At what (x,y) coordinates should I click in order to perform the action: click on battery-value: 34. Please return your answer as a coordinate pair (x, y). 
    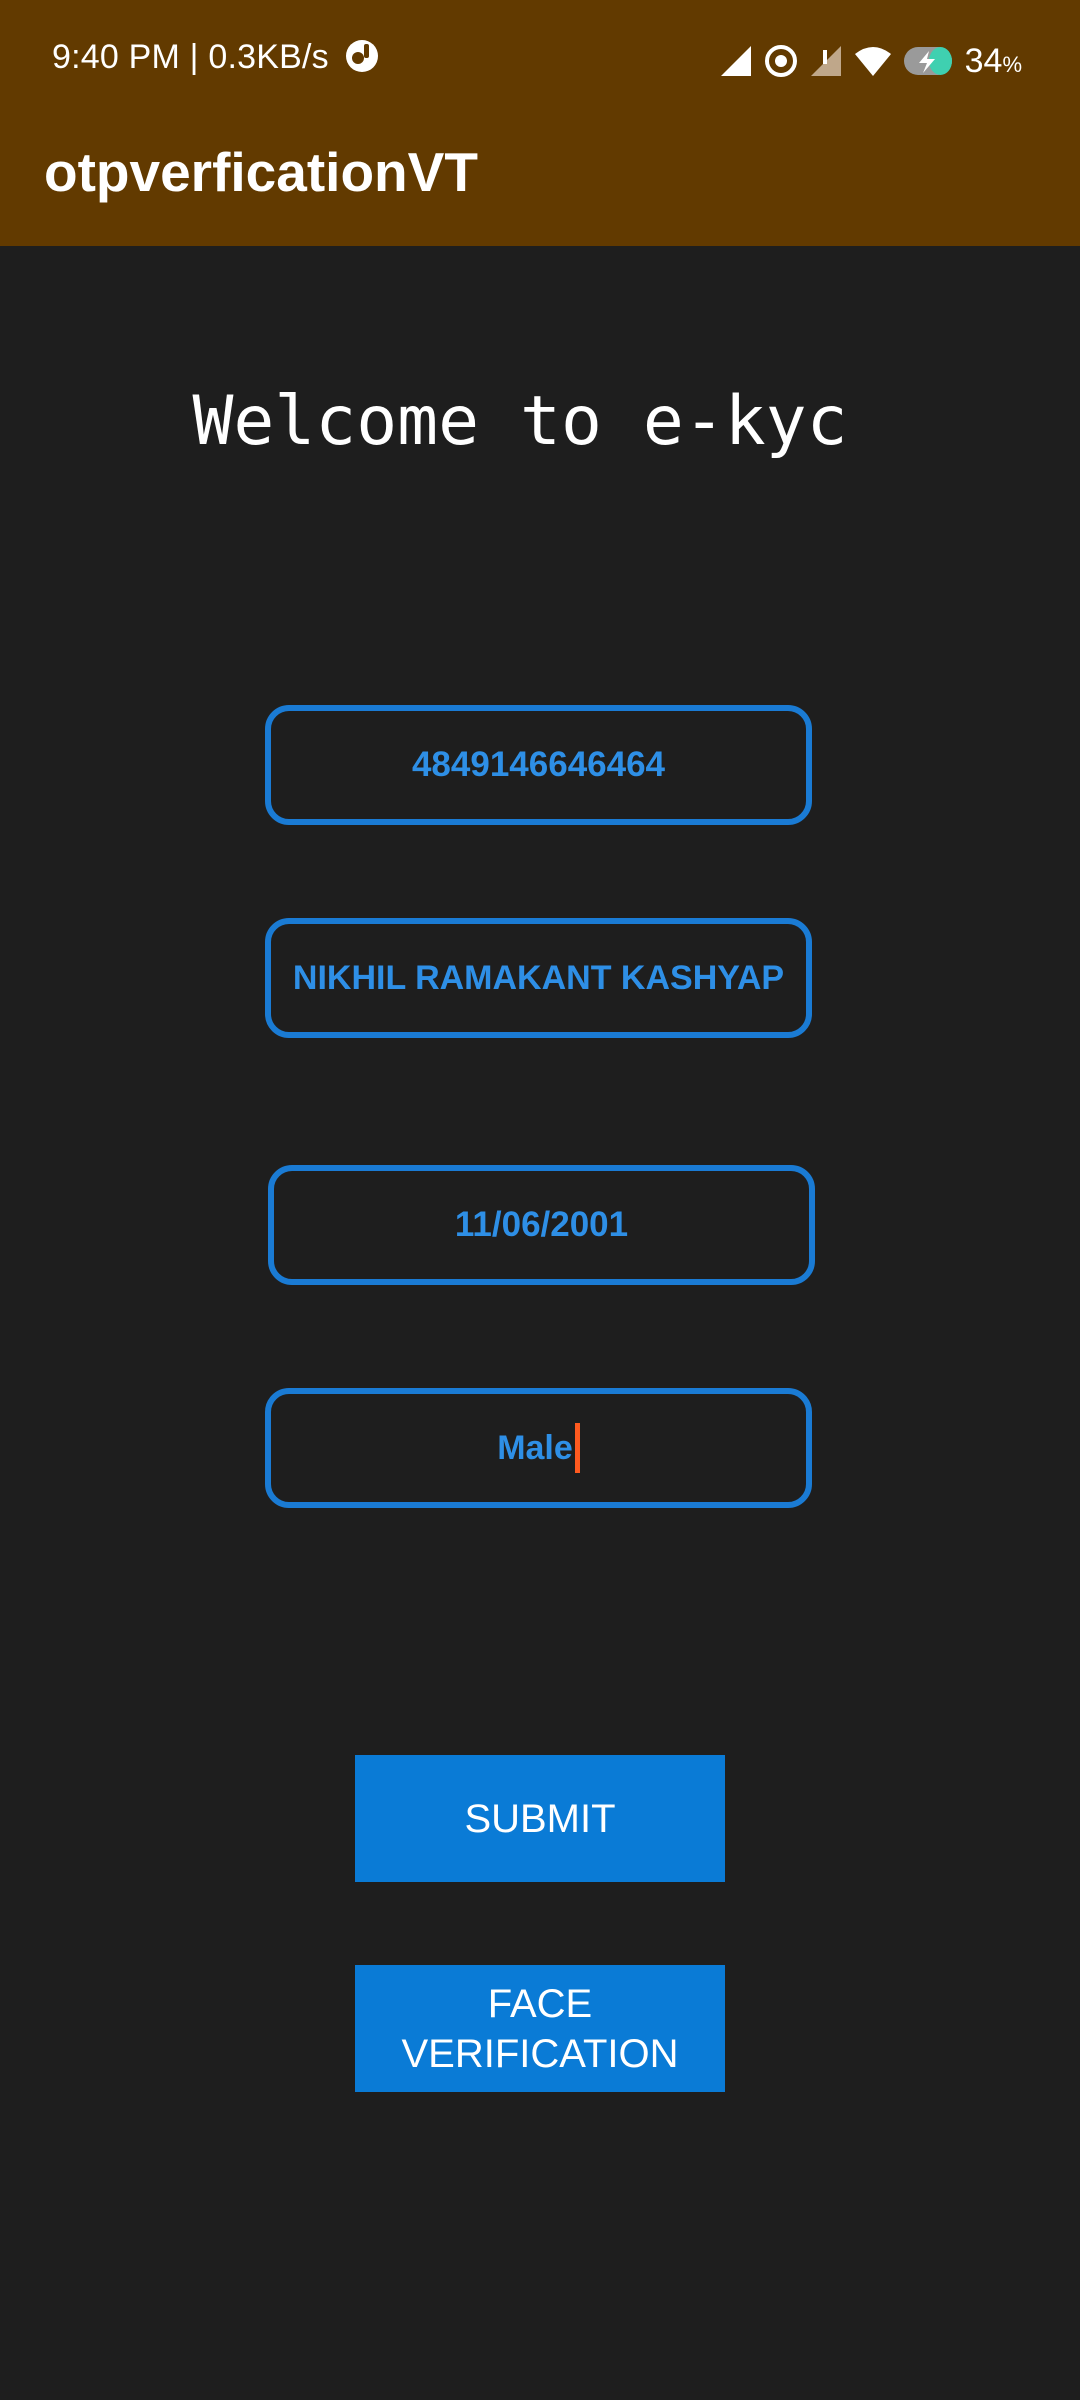
    Looking at the image, I should click on (983, 60).